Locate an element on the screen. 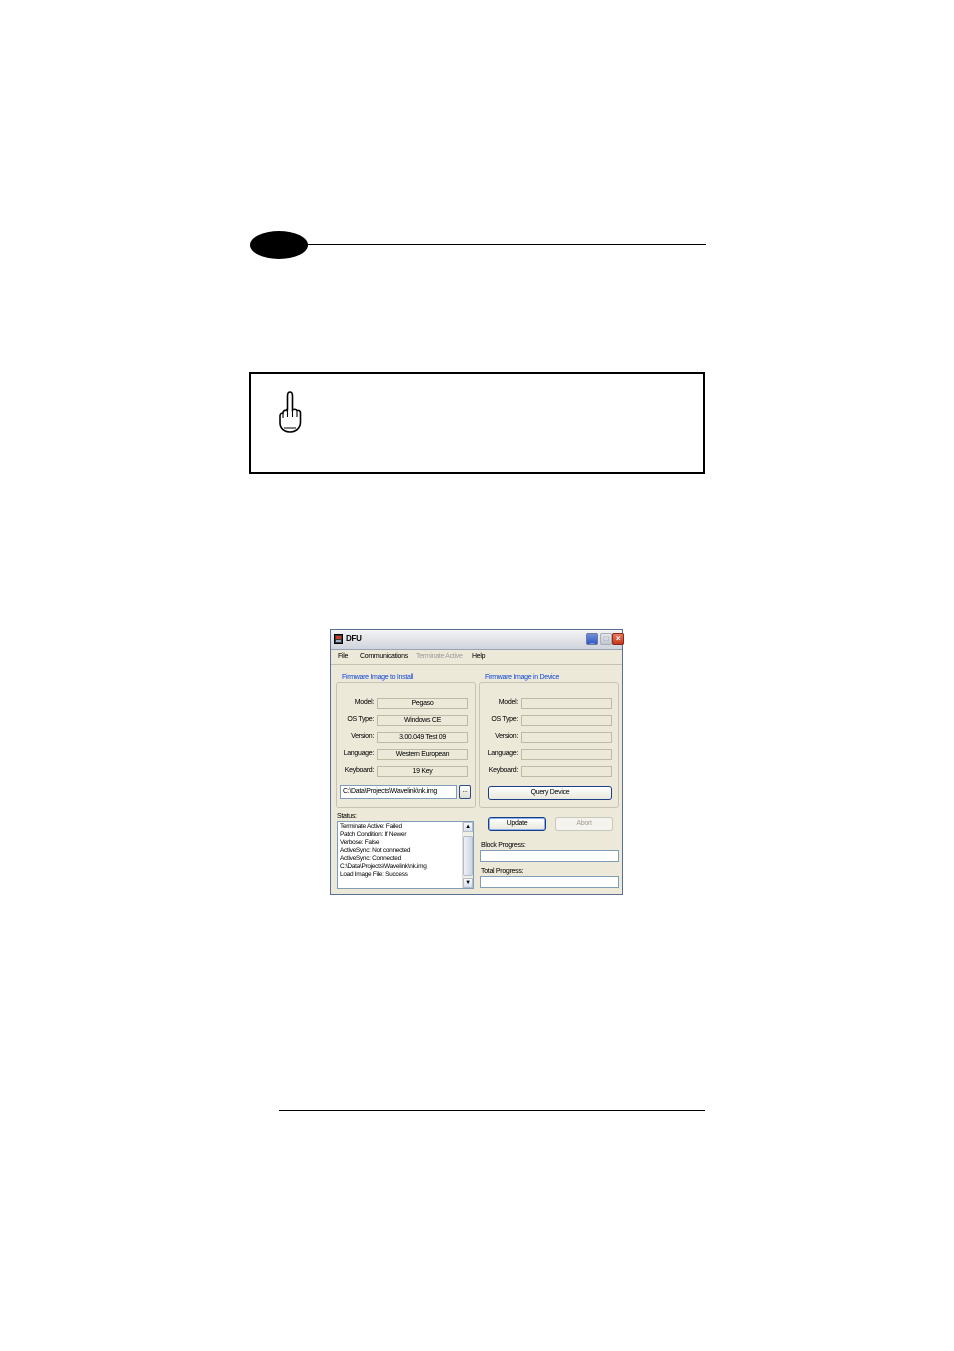 Image resolution: width=954 pixels, height=1351 pixels. install-language-label: Language: is located at coordinates (359, 753).